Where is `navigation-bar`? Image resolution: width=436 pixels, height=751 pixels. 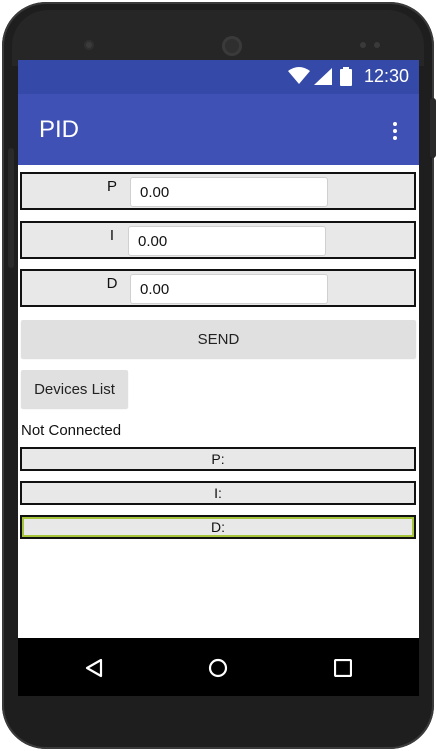
navigation-bar is located at coordinates (218, 667).